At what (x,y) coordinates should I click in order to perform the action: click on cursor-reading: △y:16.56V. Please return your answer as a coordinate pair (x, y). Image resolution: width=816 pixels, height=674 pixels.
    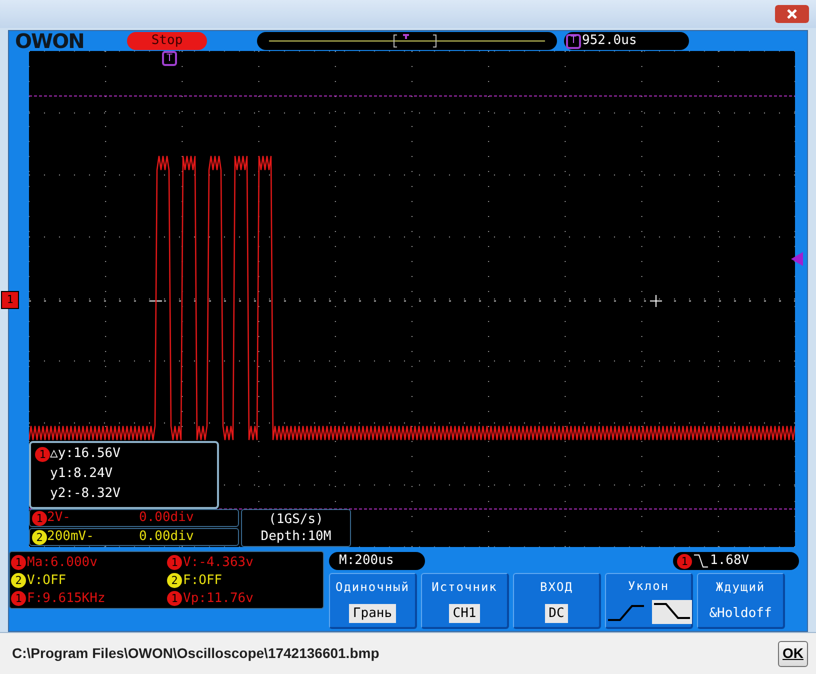
    Looking at the image, I should click on (85, 454).